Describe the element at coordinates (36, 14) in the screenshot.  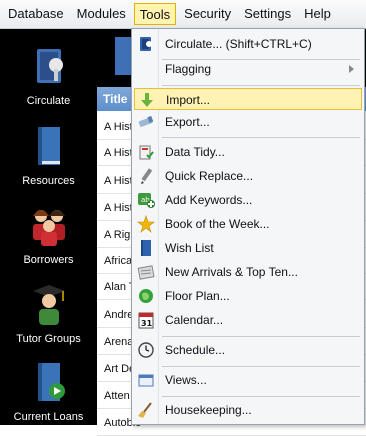
I see `menu-database: Database` at that location.